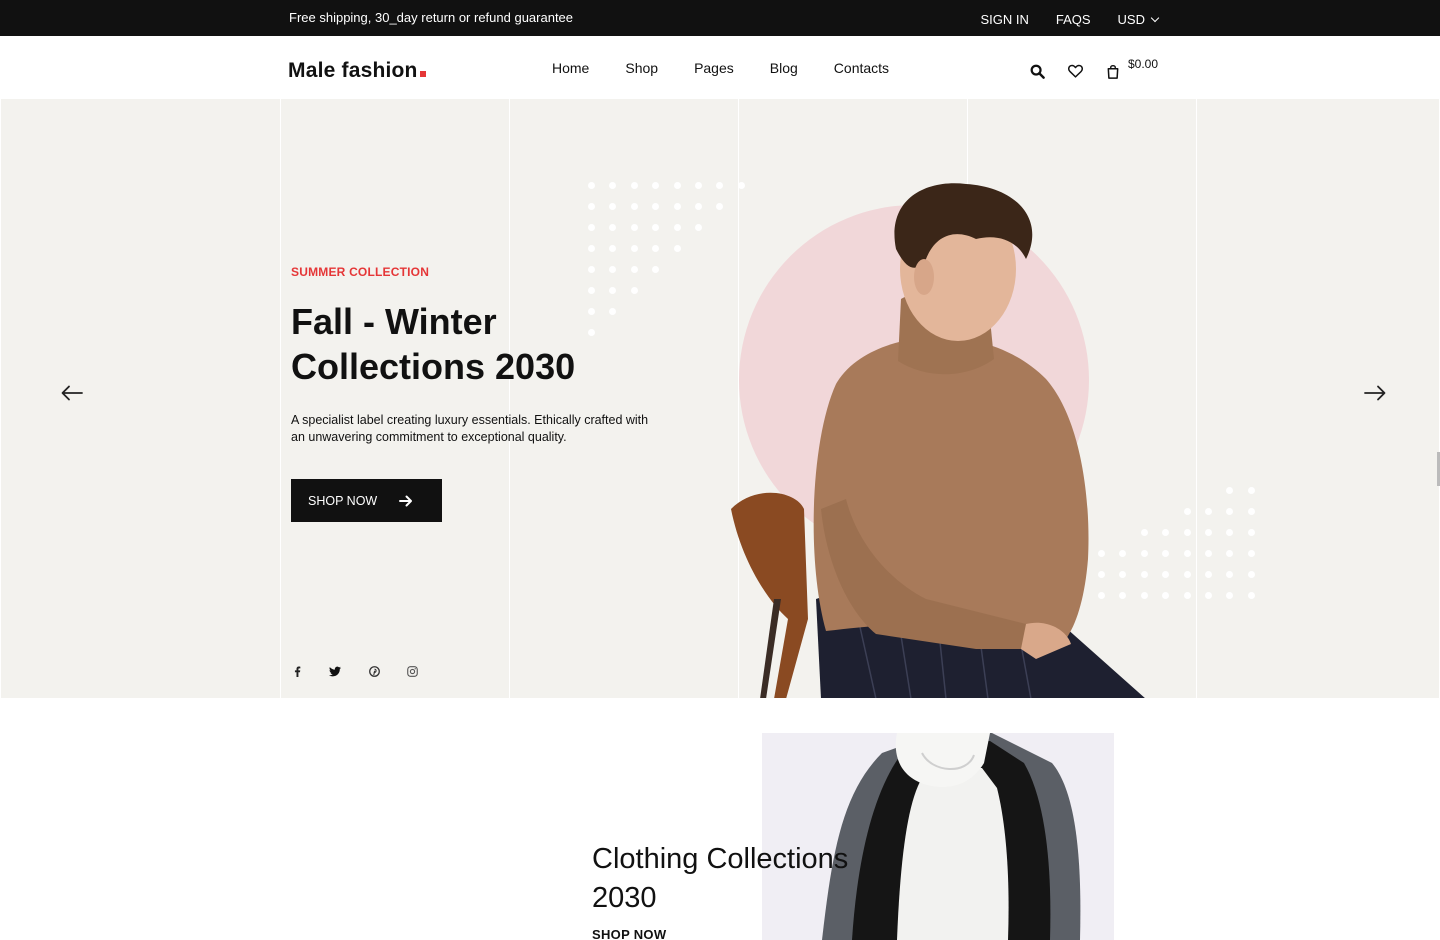 This screenshot has width=1440, height=940. What do you see at coordinates (1155, 18) in the screenshot?
I see `chevron-down-icon` at bounding box center [1155, 18].